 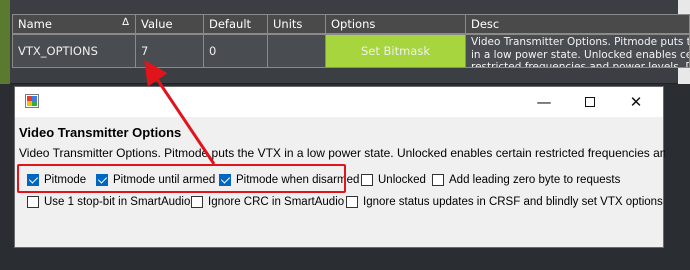 I want to click on param-name: VTX_OPTIONS, so click(x=58, y=51).